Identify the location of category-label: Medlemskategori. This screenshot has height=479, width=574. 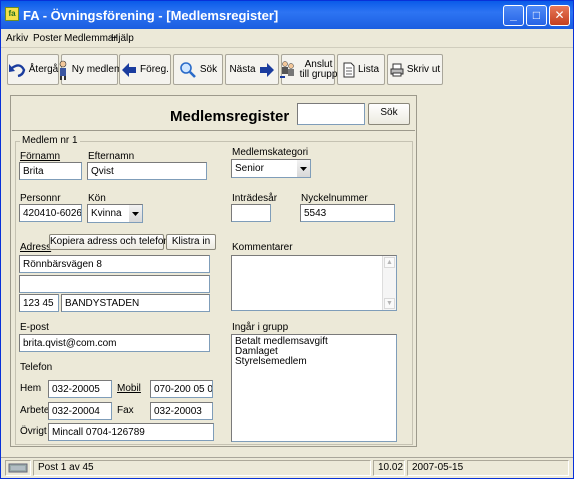
(270, 152).